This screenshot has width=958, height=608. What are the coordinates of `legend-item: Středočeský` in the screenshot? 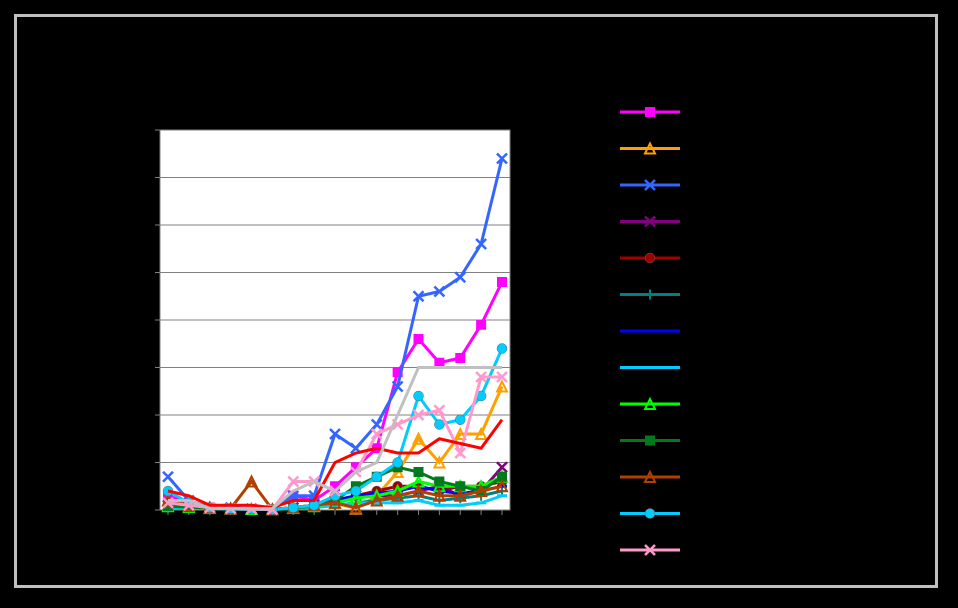 It's located at (691, 149).